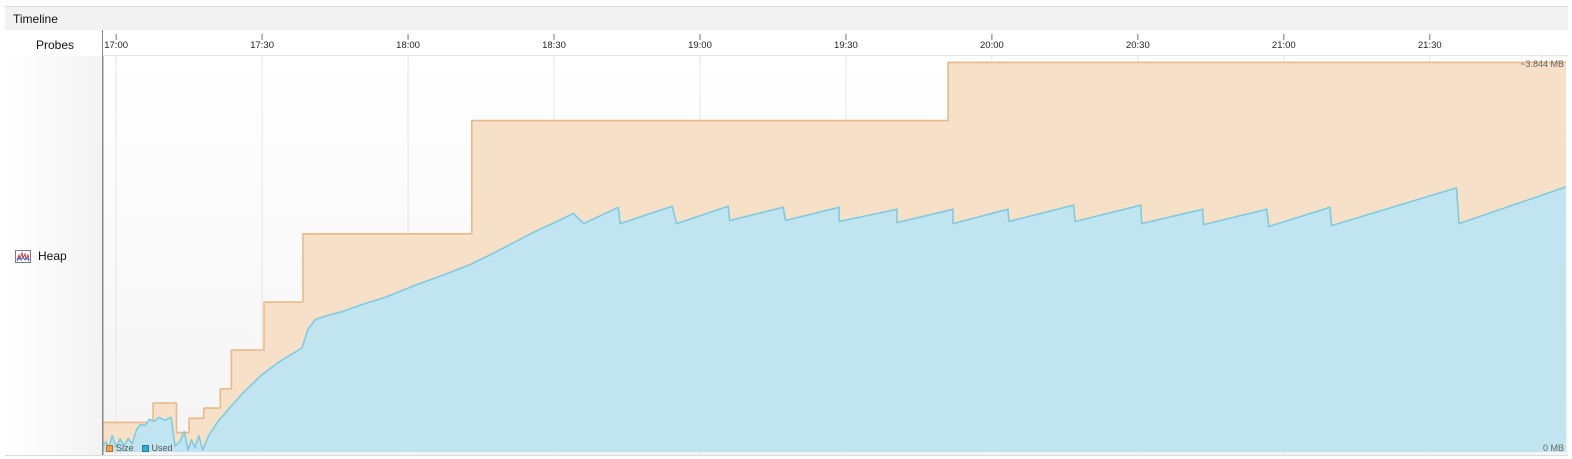 The height and width of the screenshot is (459, 1572). What do you see at coordinates (1284, 45) in the screenshot?
I see `tick-label-2100: 21:00` at bounding box center [1284, 45].